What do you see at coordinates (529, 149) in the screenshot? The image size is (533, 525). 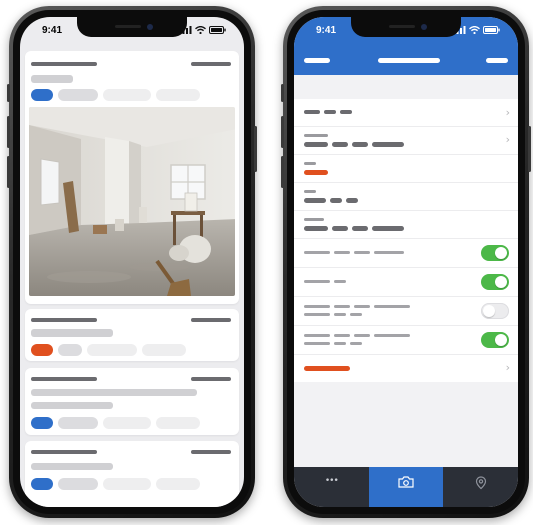 I see `power-button` at bounding box center [529, 149].